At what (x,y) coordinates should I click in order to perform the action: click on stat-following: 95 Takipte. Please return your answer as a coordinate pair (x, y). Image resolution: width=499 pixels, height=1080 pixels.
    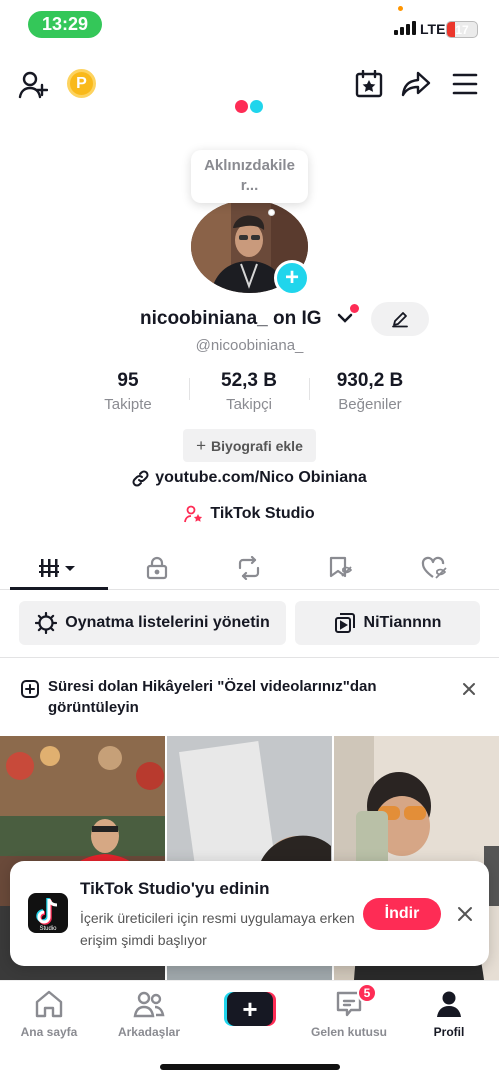
    Looking at the image, I should click on (128, 391).